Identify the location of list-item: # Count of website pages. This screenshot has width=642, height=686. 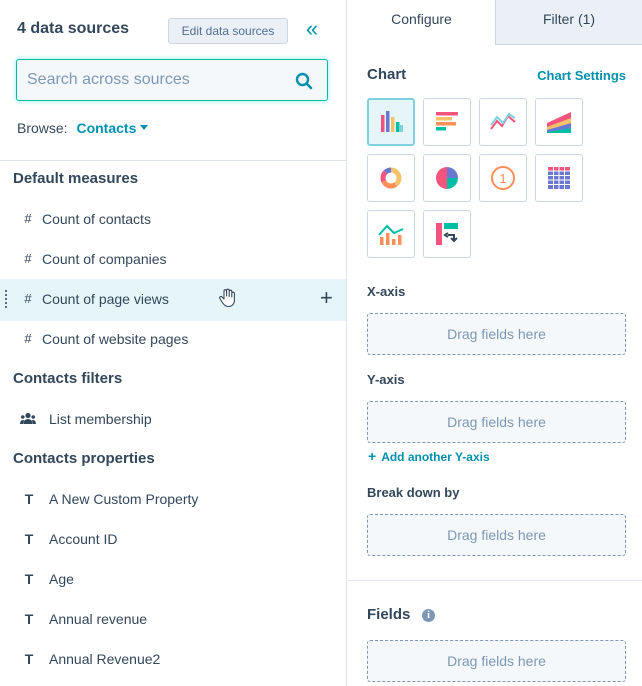
(173, 339).